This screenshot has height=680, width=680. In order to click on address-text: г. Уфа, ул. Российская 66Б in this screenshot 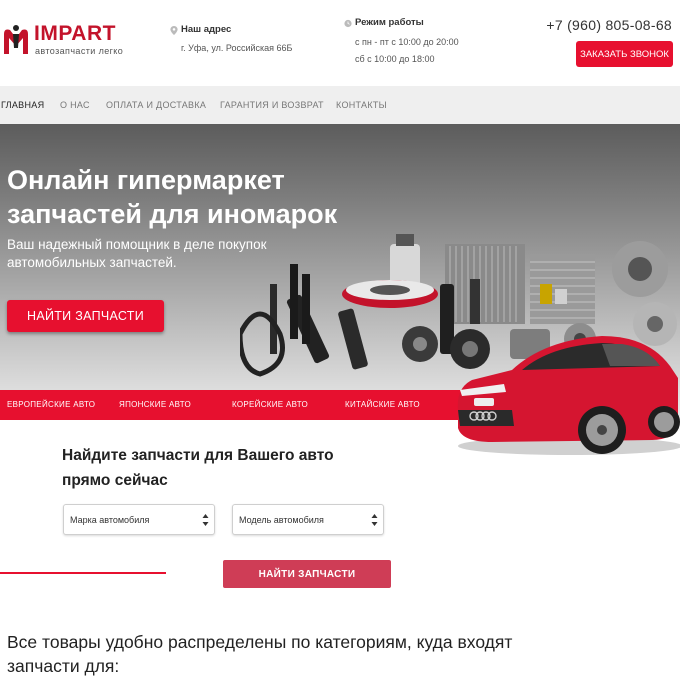, I will do `click(237, 48)`.